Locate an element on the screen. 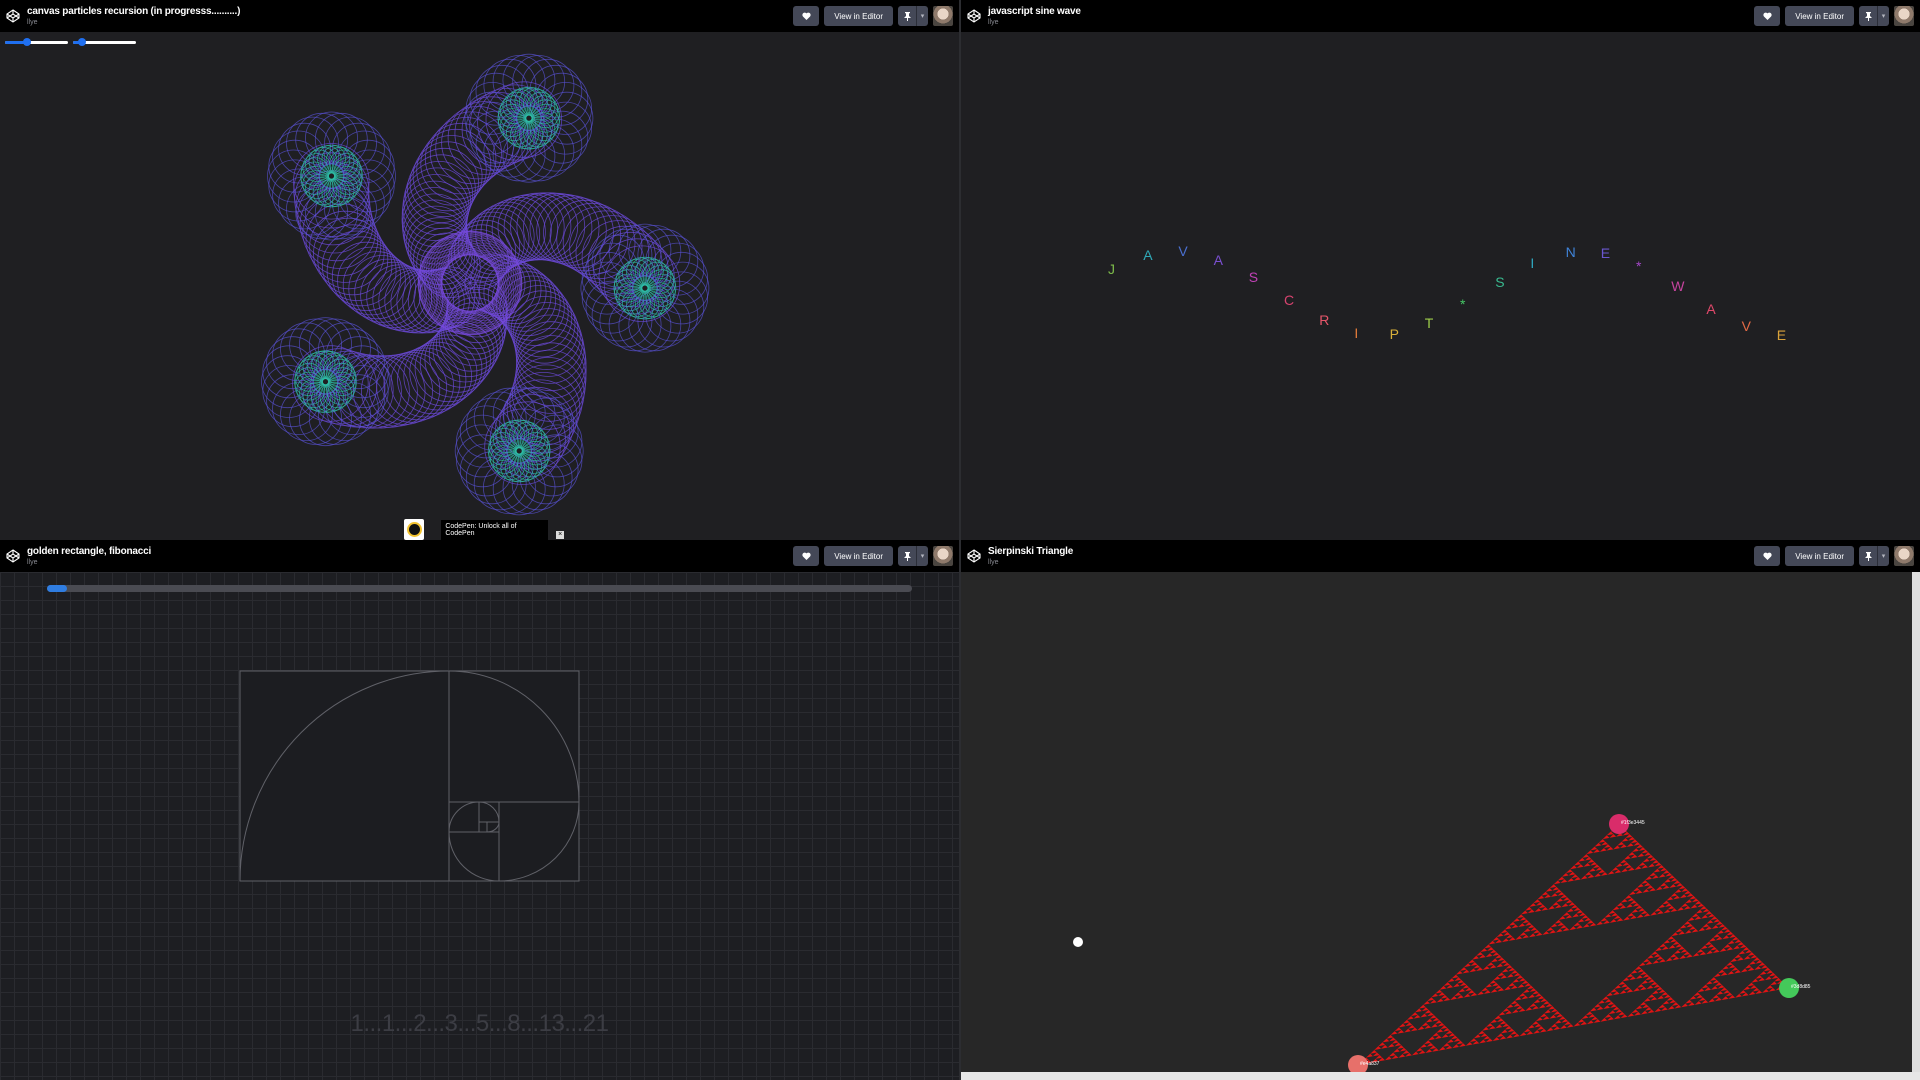  vertical-scrollbar is located at coordinates (1916, 822).